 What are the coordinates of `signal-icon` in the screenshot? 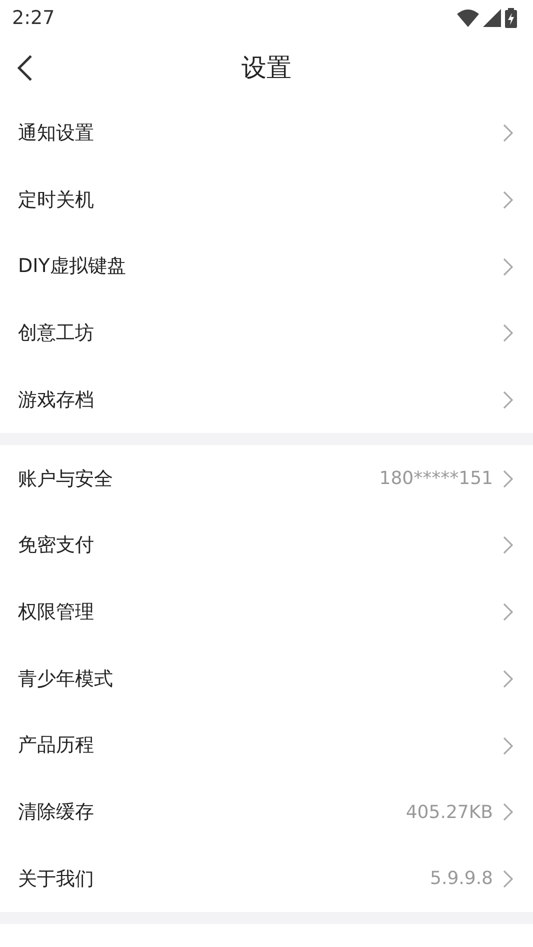 It's located at (492, 18).